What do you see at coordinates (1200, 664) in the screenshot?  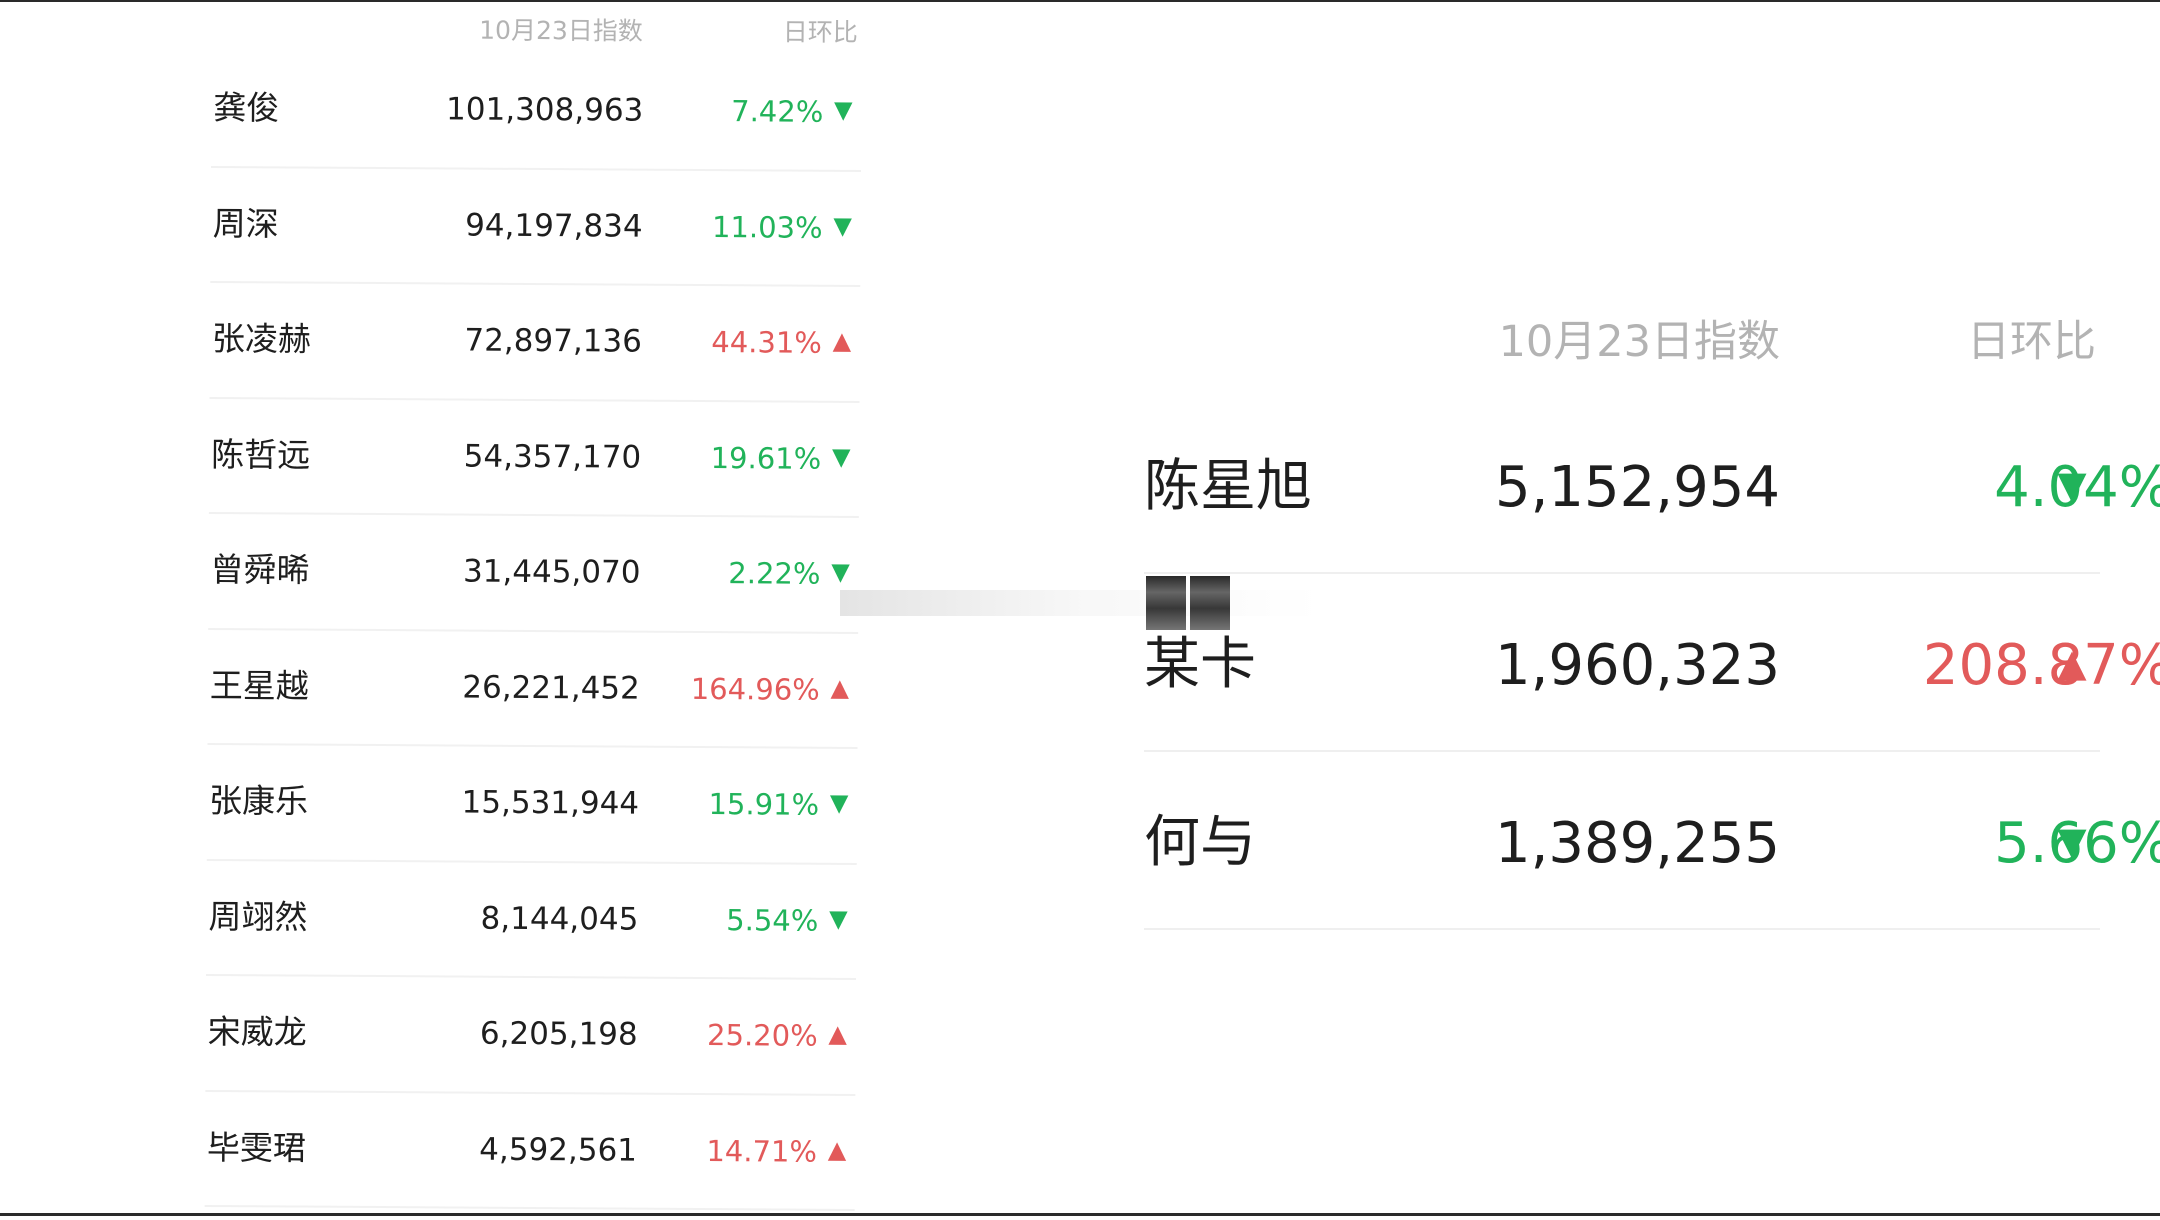 I see `person-name: 某卡` at bounding box center [1200, 664].